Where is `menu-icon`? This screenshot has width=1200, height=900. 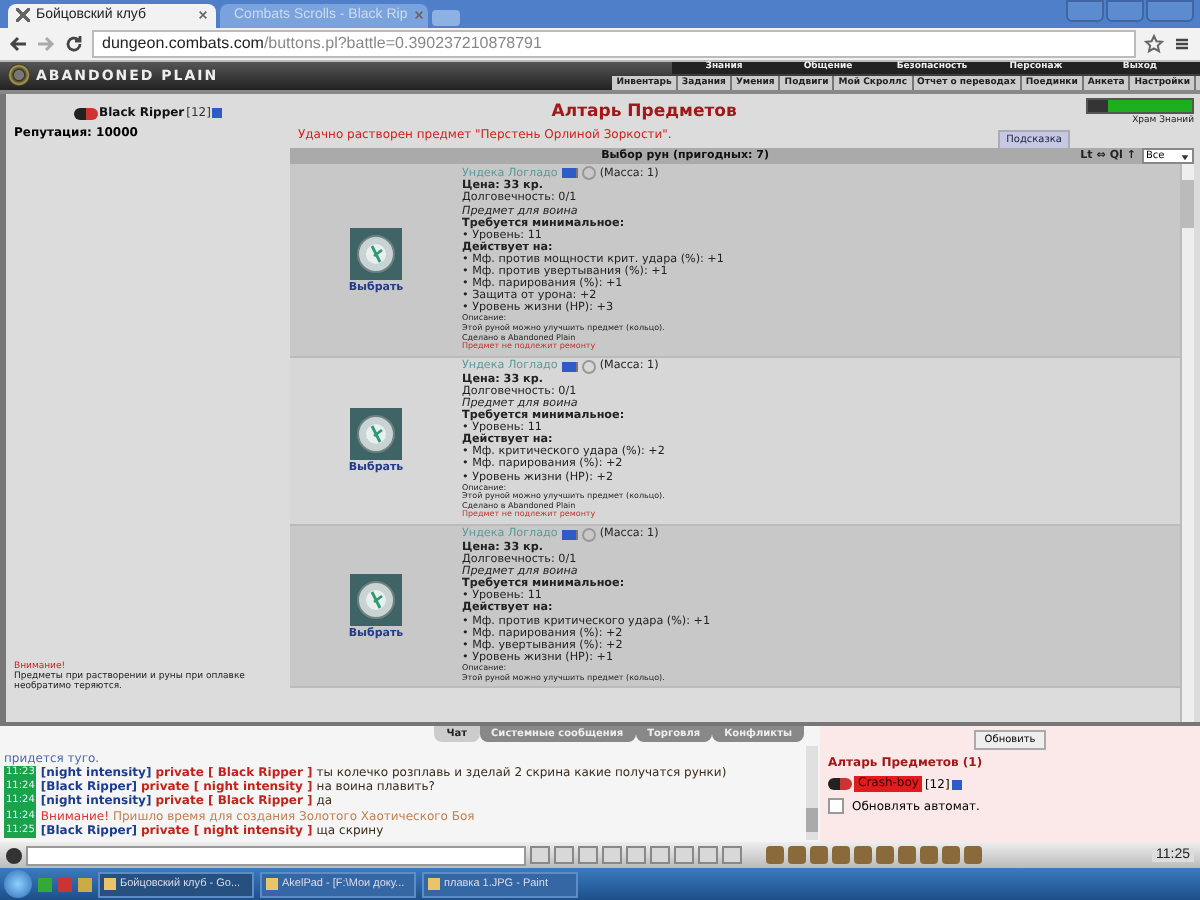 menu-icon is located at coordinates (1182, 43).